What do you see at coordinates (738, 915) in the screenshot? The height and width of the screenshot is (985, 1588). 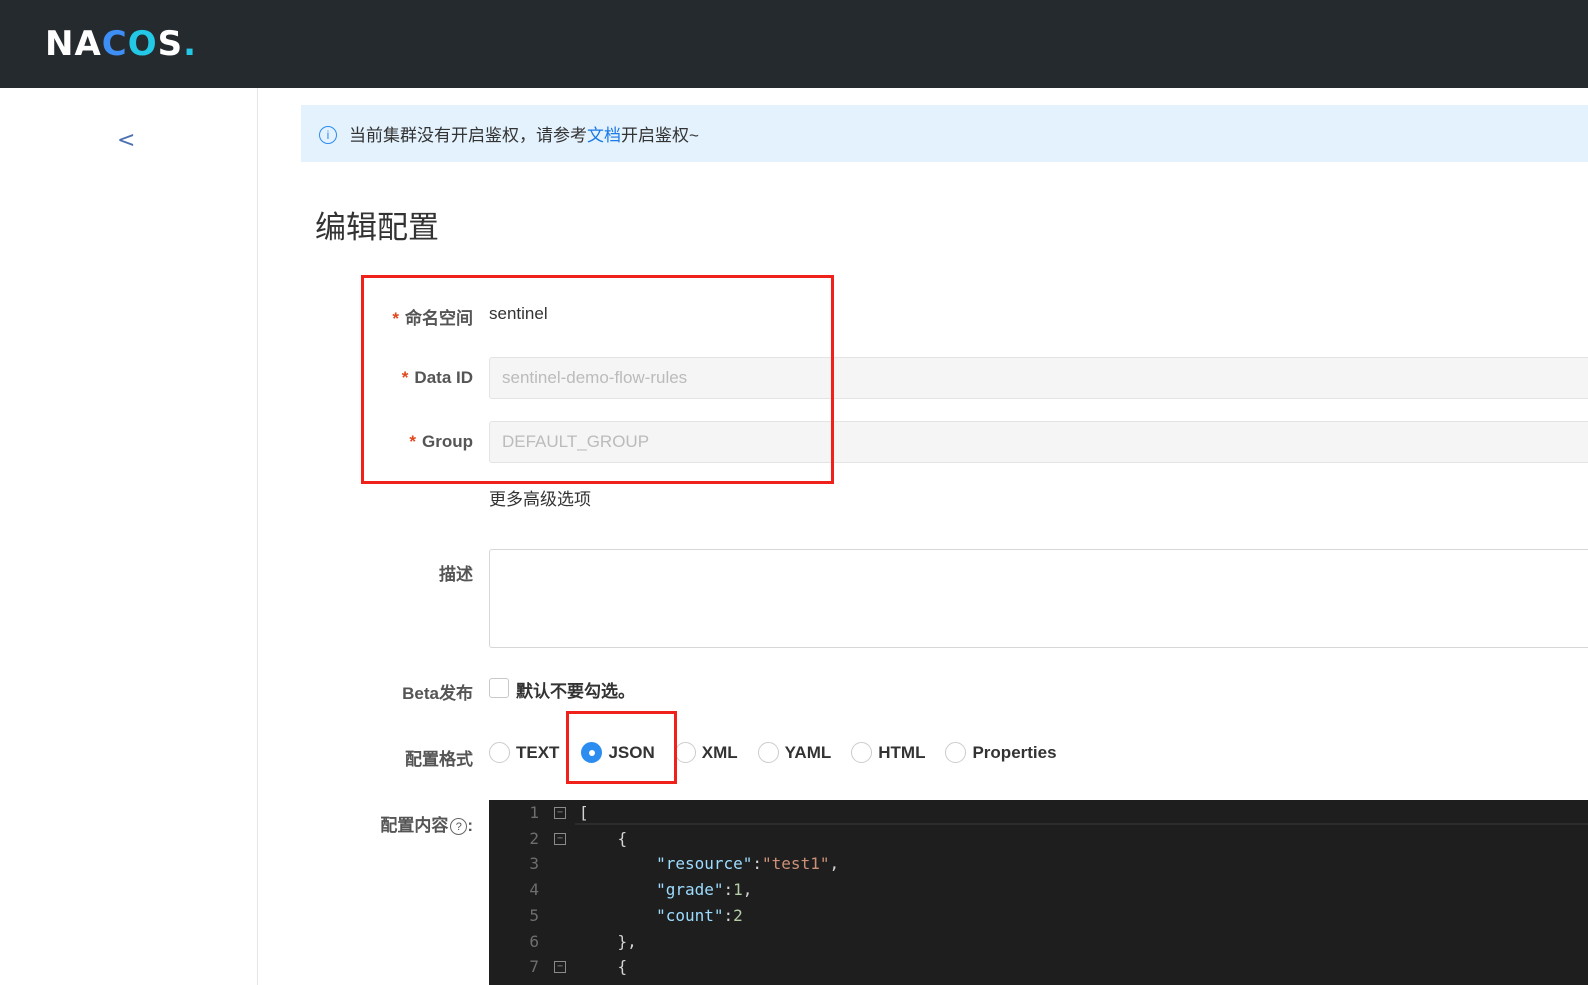 I see `code-token: 2` at bounding box center [738, 915].